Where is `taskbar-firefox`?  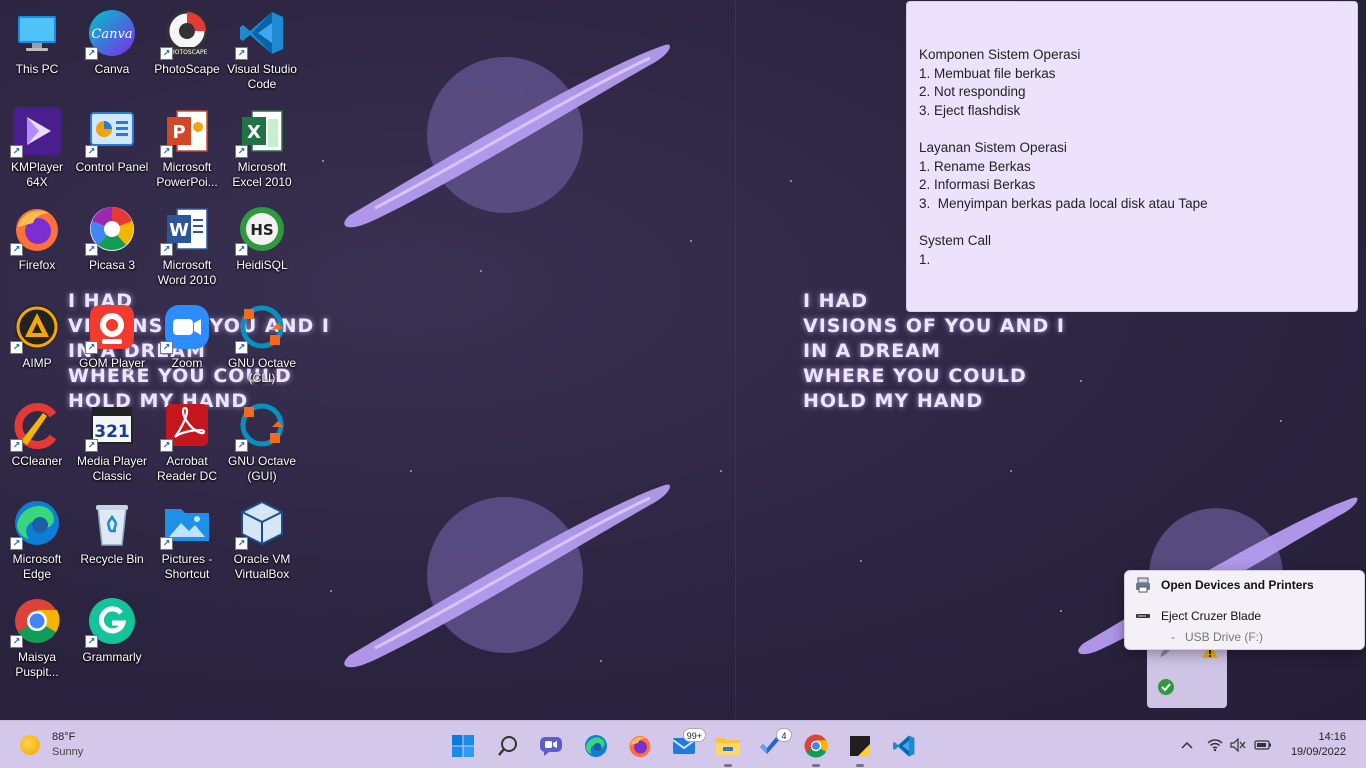 taskbar-firefox is located at coordinates (640, 746).